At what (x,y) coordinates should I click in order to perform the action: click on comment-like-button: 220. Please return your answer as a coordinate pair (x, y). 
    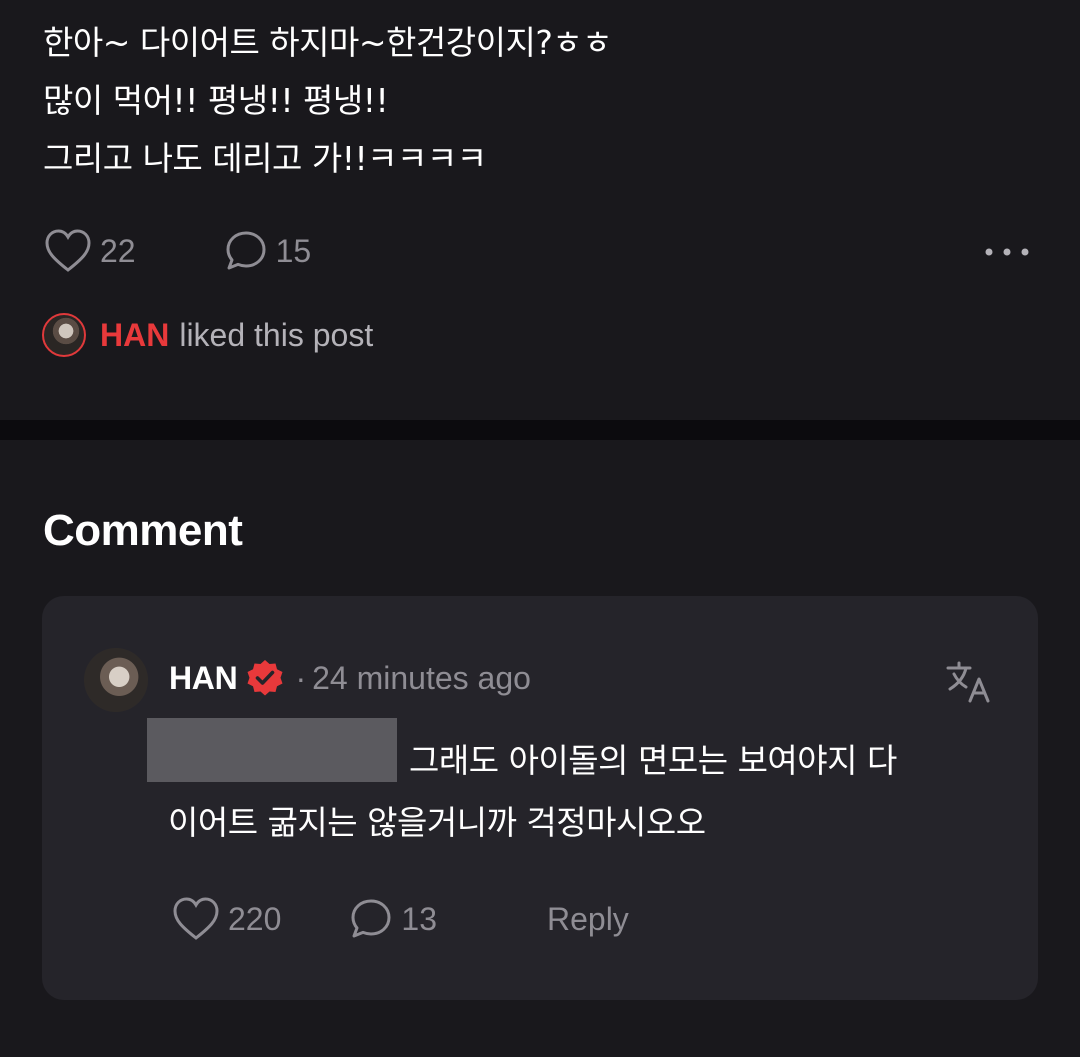
    Looking at the image, I should click on (226, 919).